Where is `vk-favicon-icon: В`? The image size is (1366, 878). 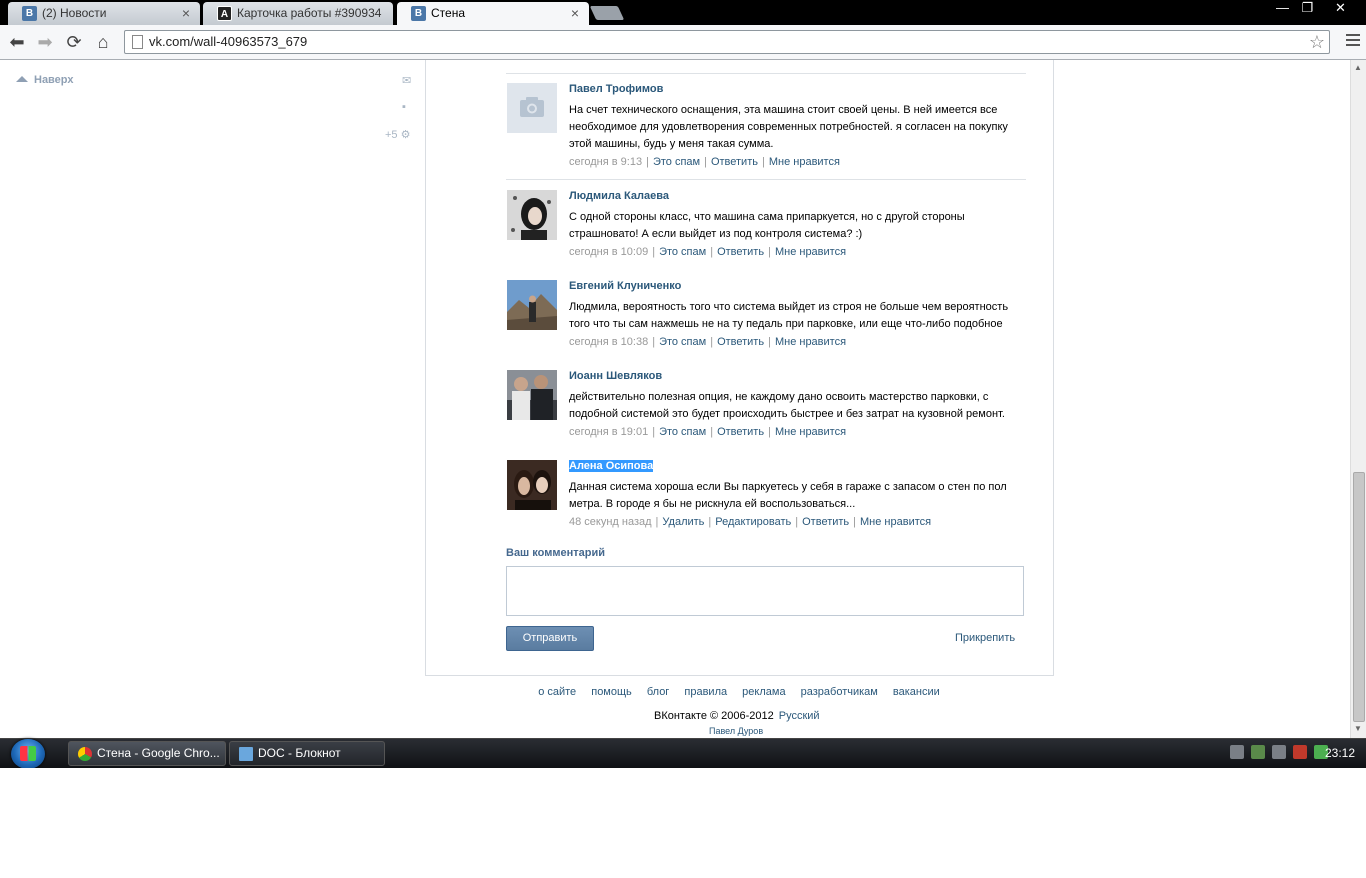 vk-favicon-icon: В is located at coordinates (418, 13).